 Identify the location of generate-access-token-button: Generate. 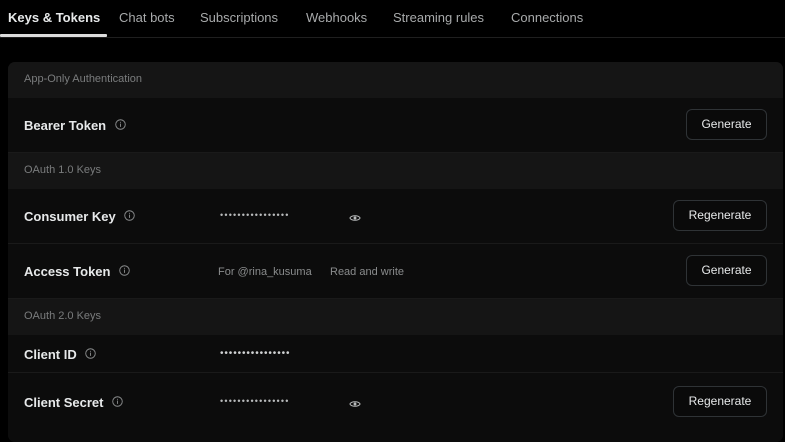
(726, 270).